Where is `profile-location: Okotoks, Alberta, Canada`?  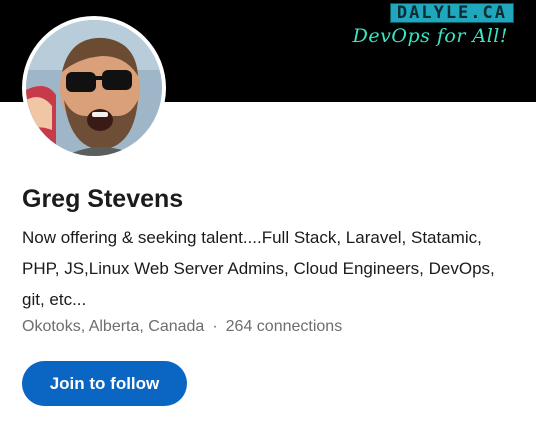
profile-location: Okotoks, Alberta, Canada is located at coordinates (113, 326).